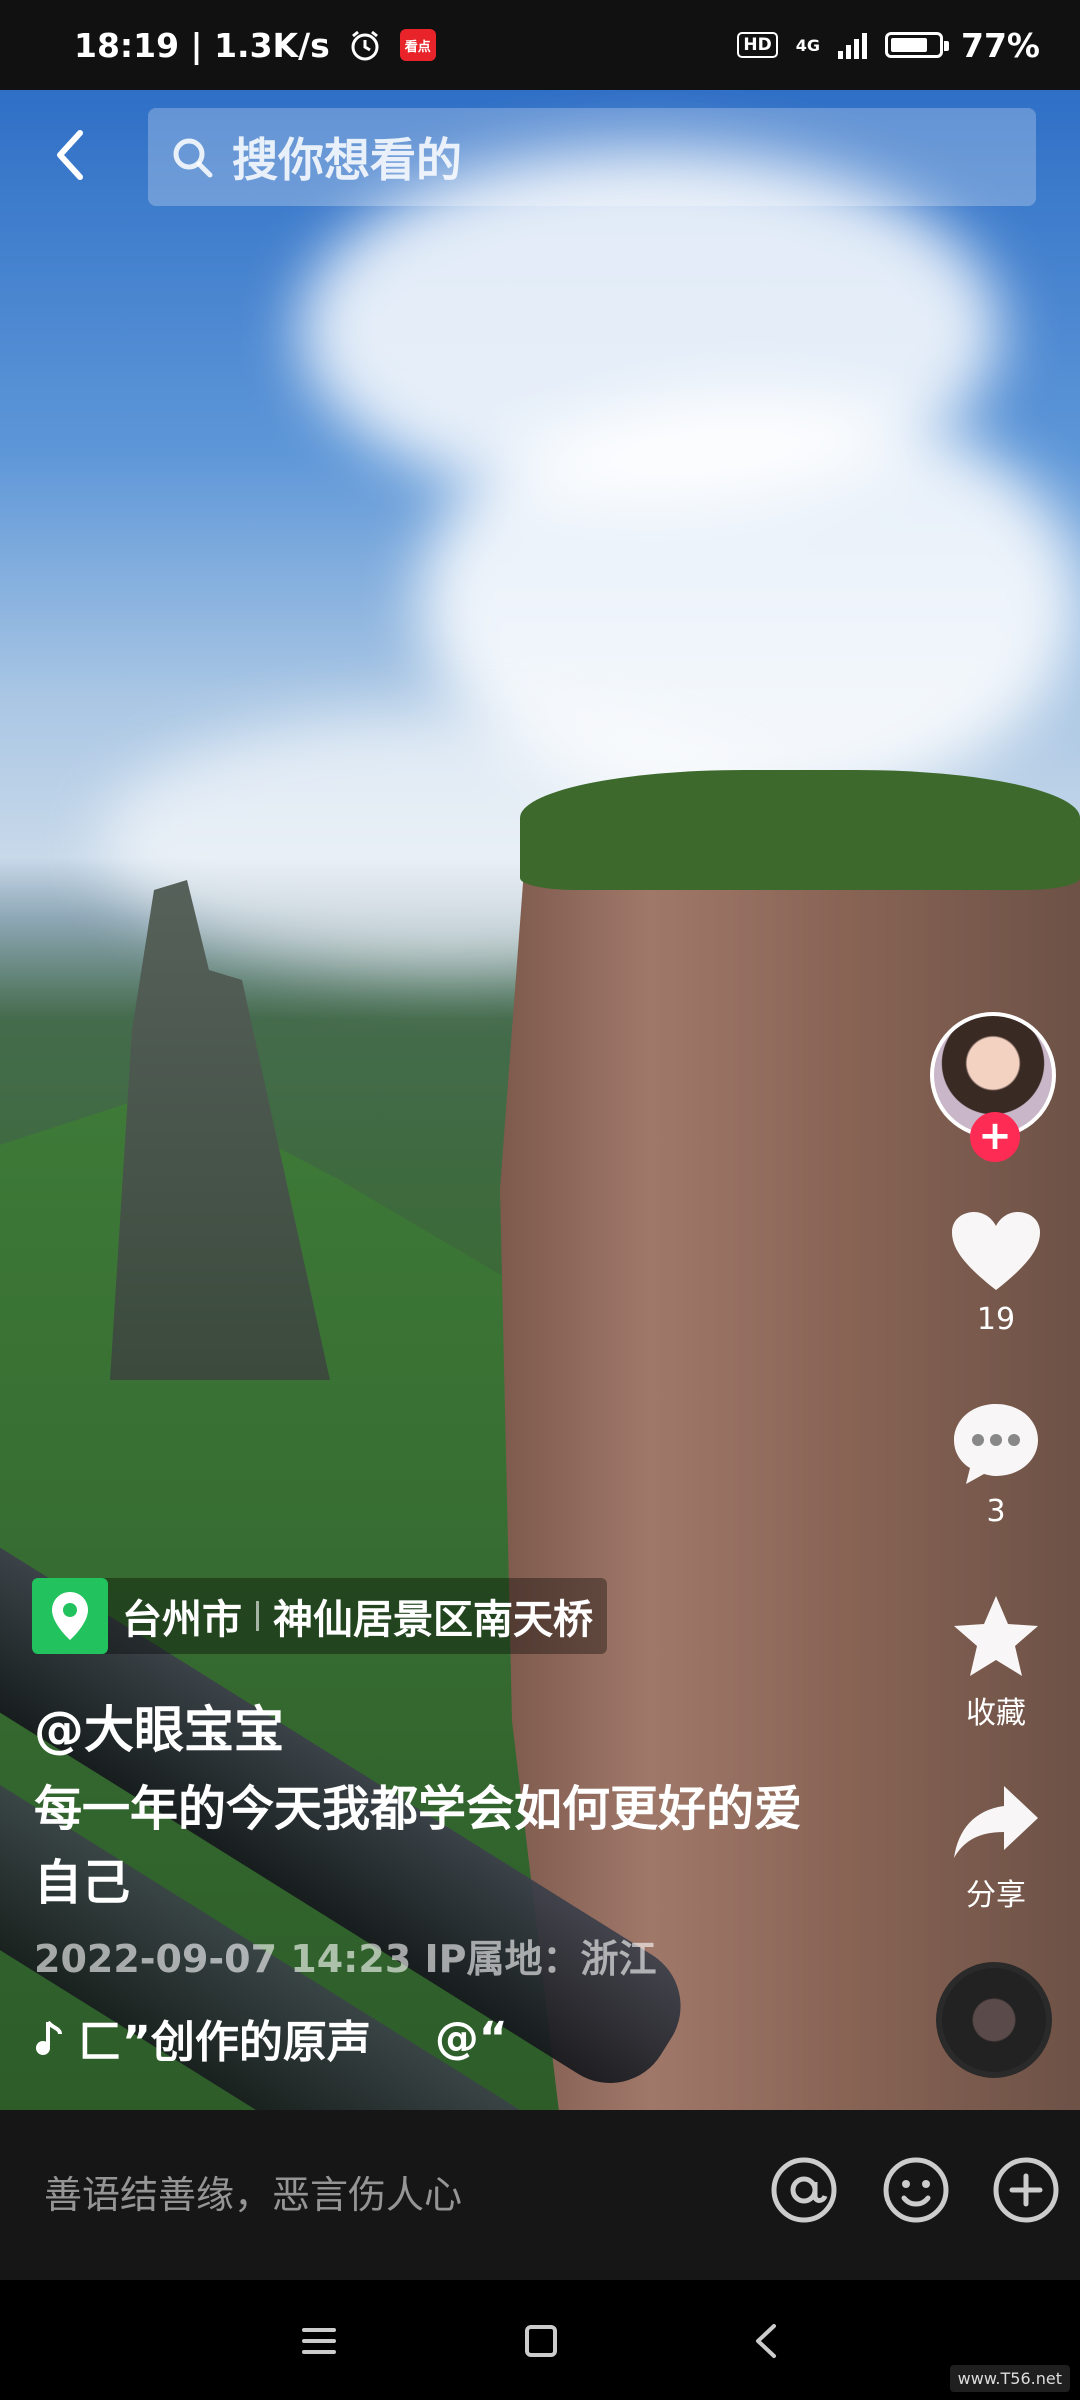  I want to click on back-triangle-icon, so click(767, 2341).